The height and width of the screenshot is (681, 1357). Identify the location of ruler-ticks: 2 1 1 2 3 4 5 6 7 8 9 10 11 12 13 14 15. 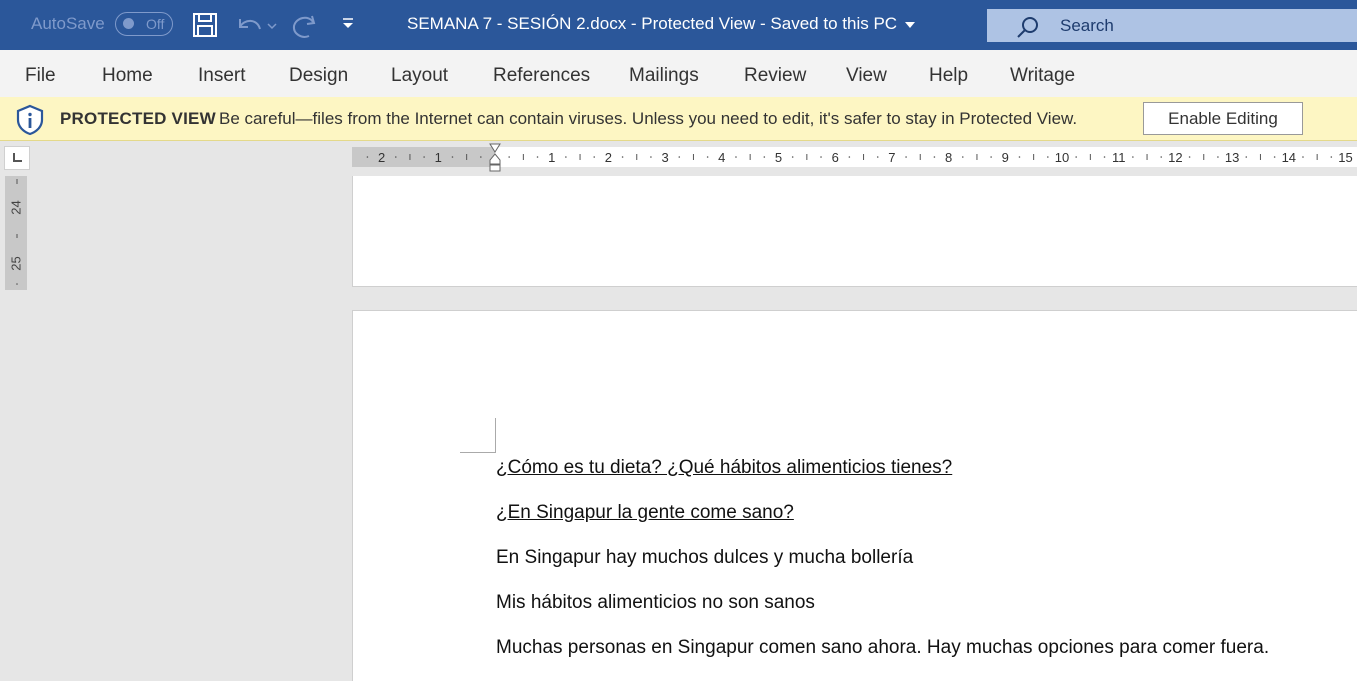
(859, 157).